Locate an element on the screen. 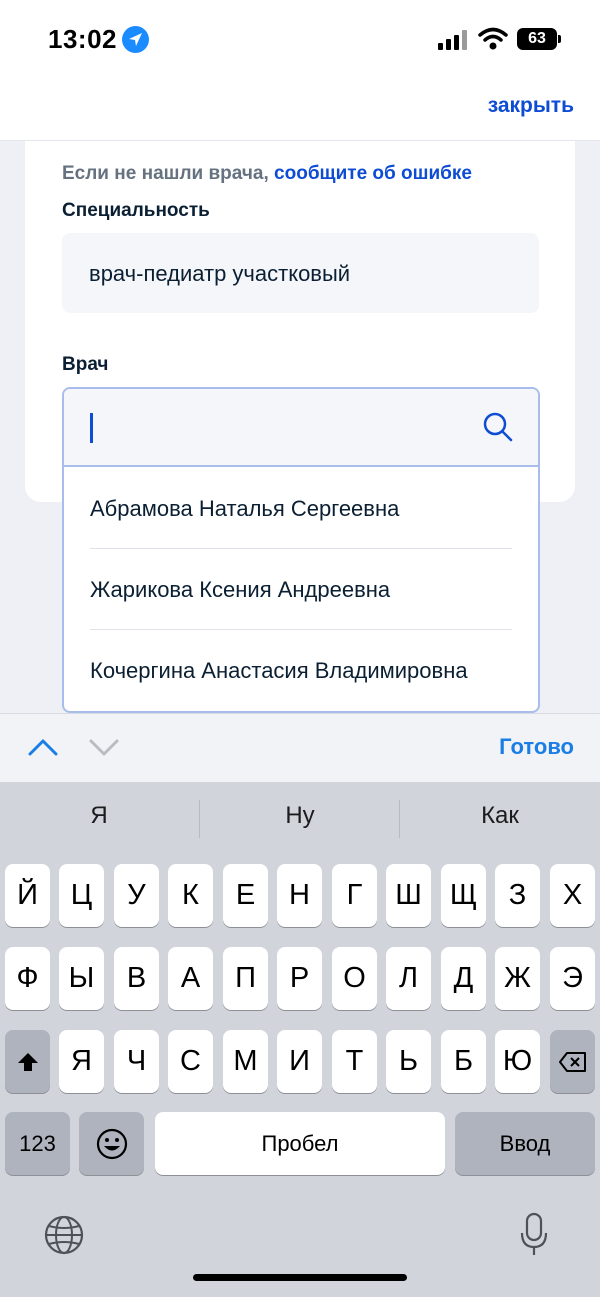  location-arrow-icon is located at coordinates (135, 39).